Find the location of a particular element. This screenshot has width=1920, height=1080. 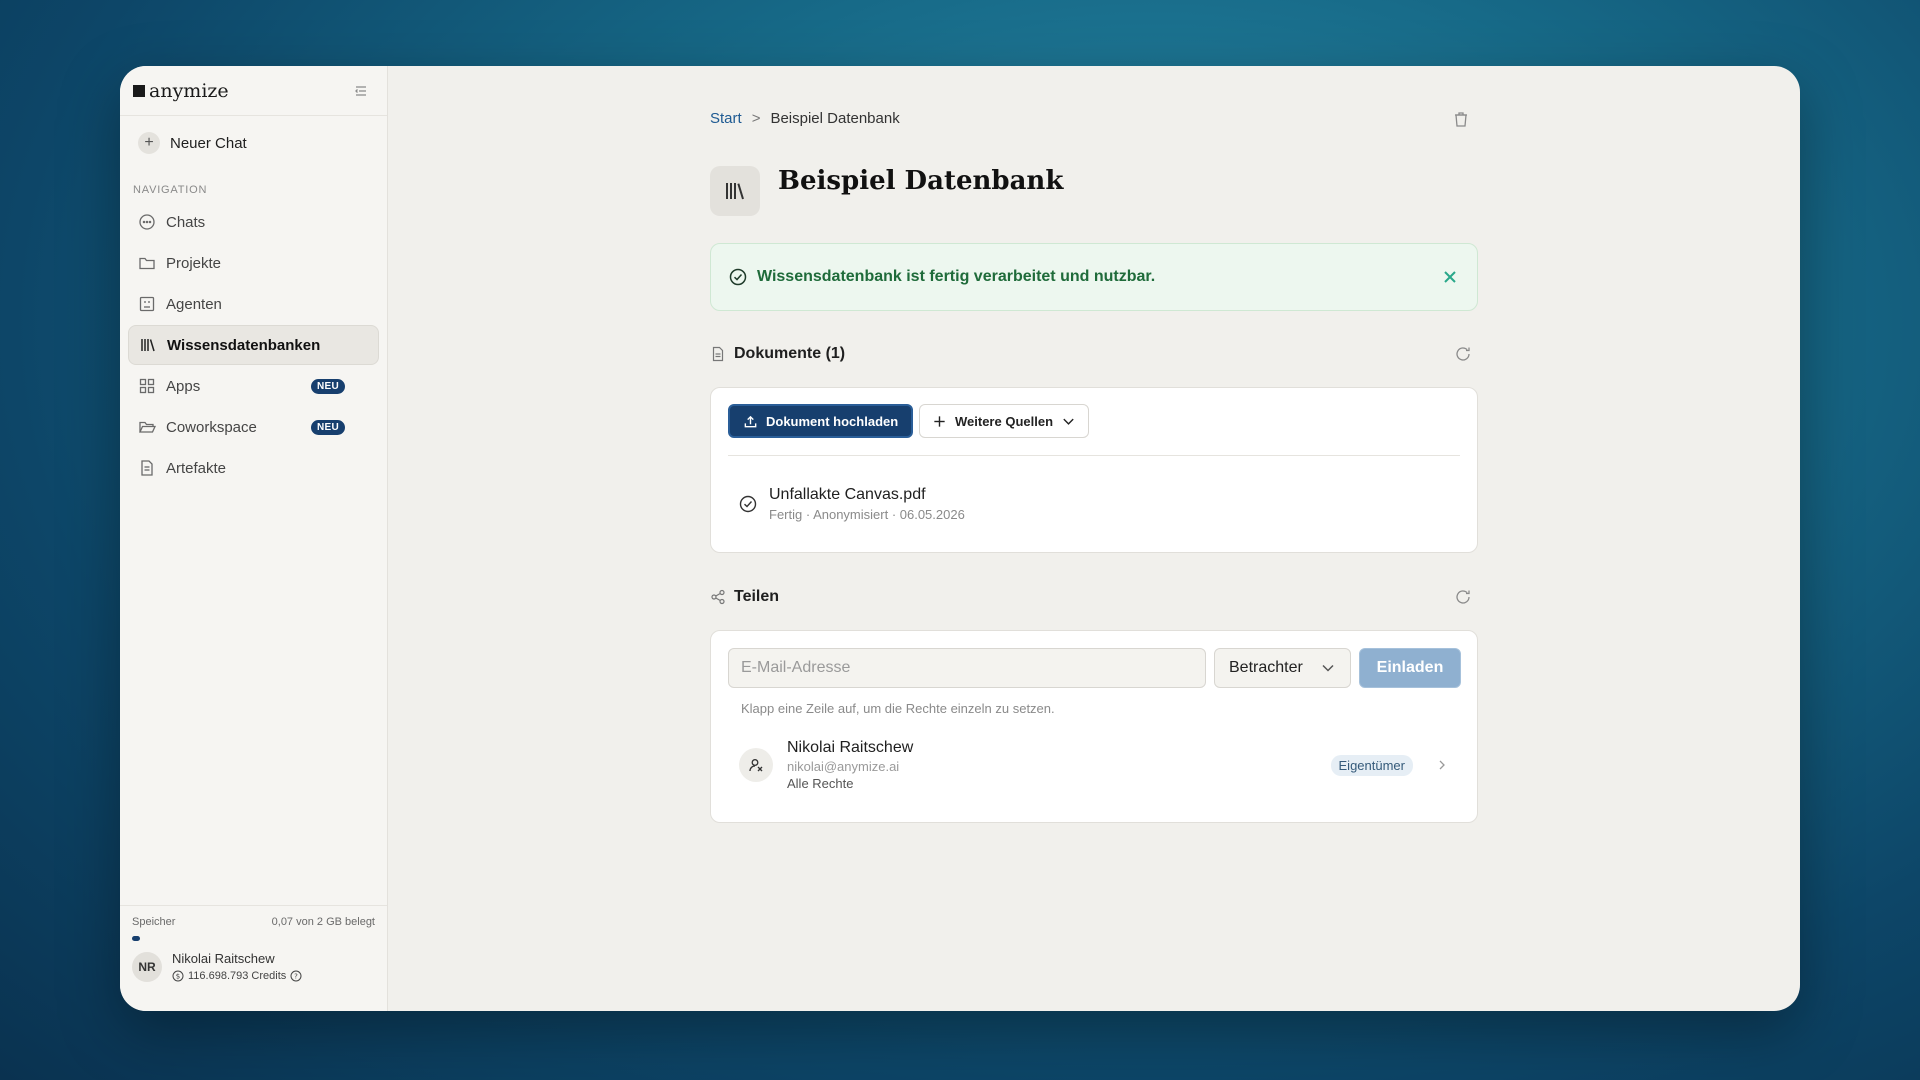

sidebar-item-label: Wissensdatenbanken is located at coordinates (244, 345).